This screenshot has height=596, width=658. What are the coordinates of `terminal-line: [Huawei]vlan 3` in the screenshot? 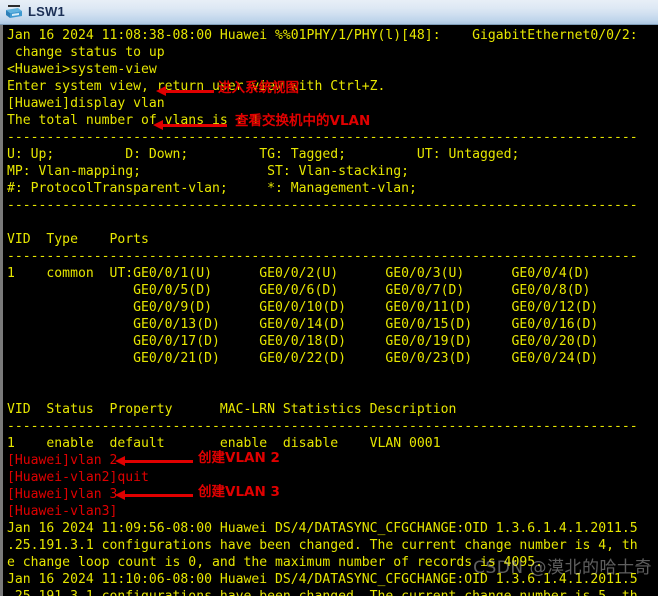 It's located at (62, 494).